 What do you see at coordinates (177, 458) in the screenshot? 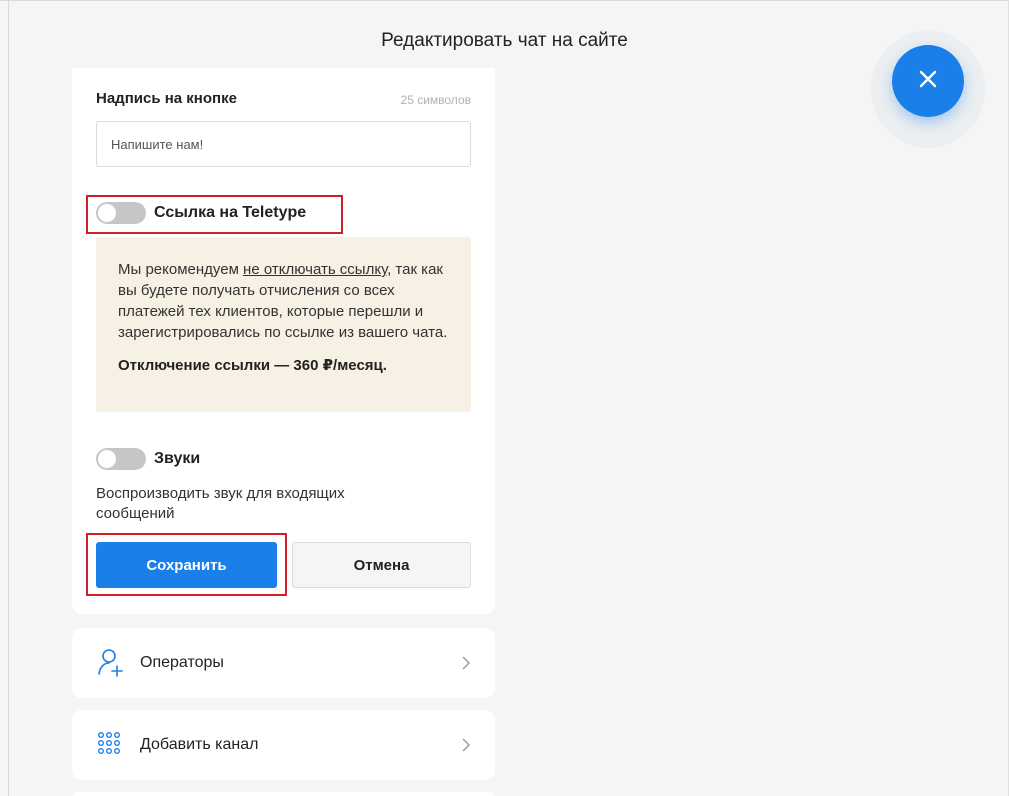
I see `sounds-toggle-label: Звуки` at bounding box center [177, 458].